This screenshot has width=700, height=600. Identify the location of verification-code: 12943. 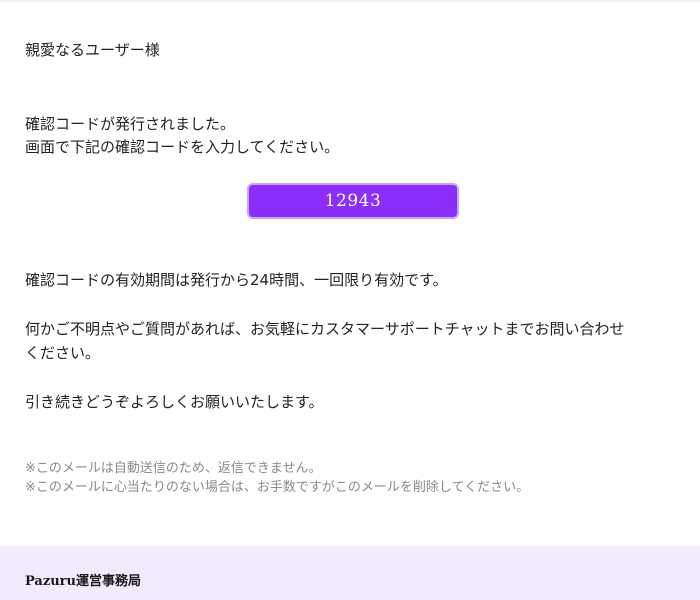
(353, 201).